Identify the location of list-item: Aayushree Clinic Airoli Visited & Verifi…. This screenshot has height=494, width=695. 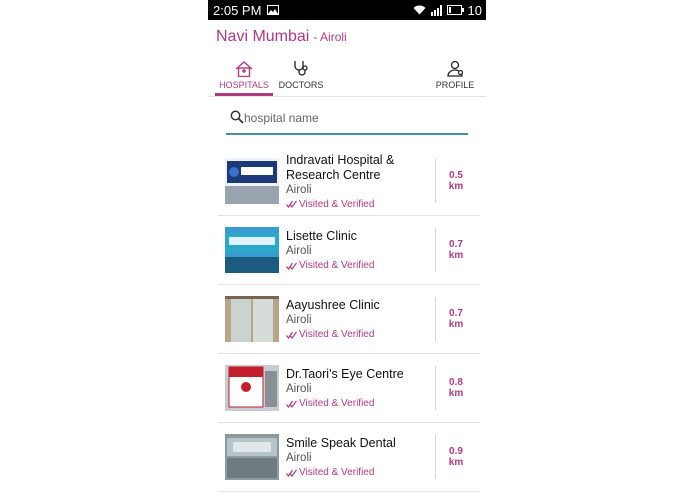
(349, 319).